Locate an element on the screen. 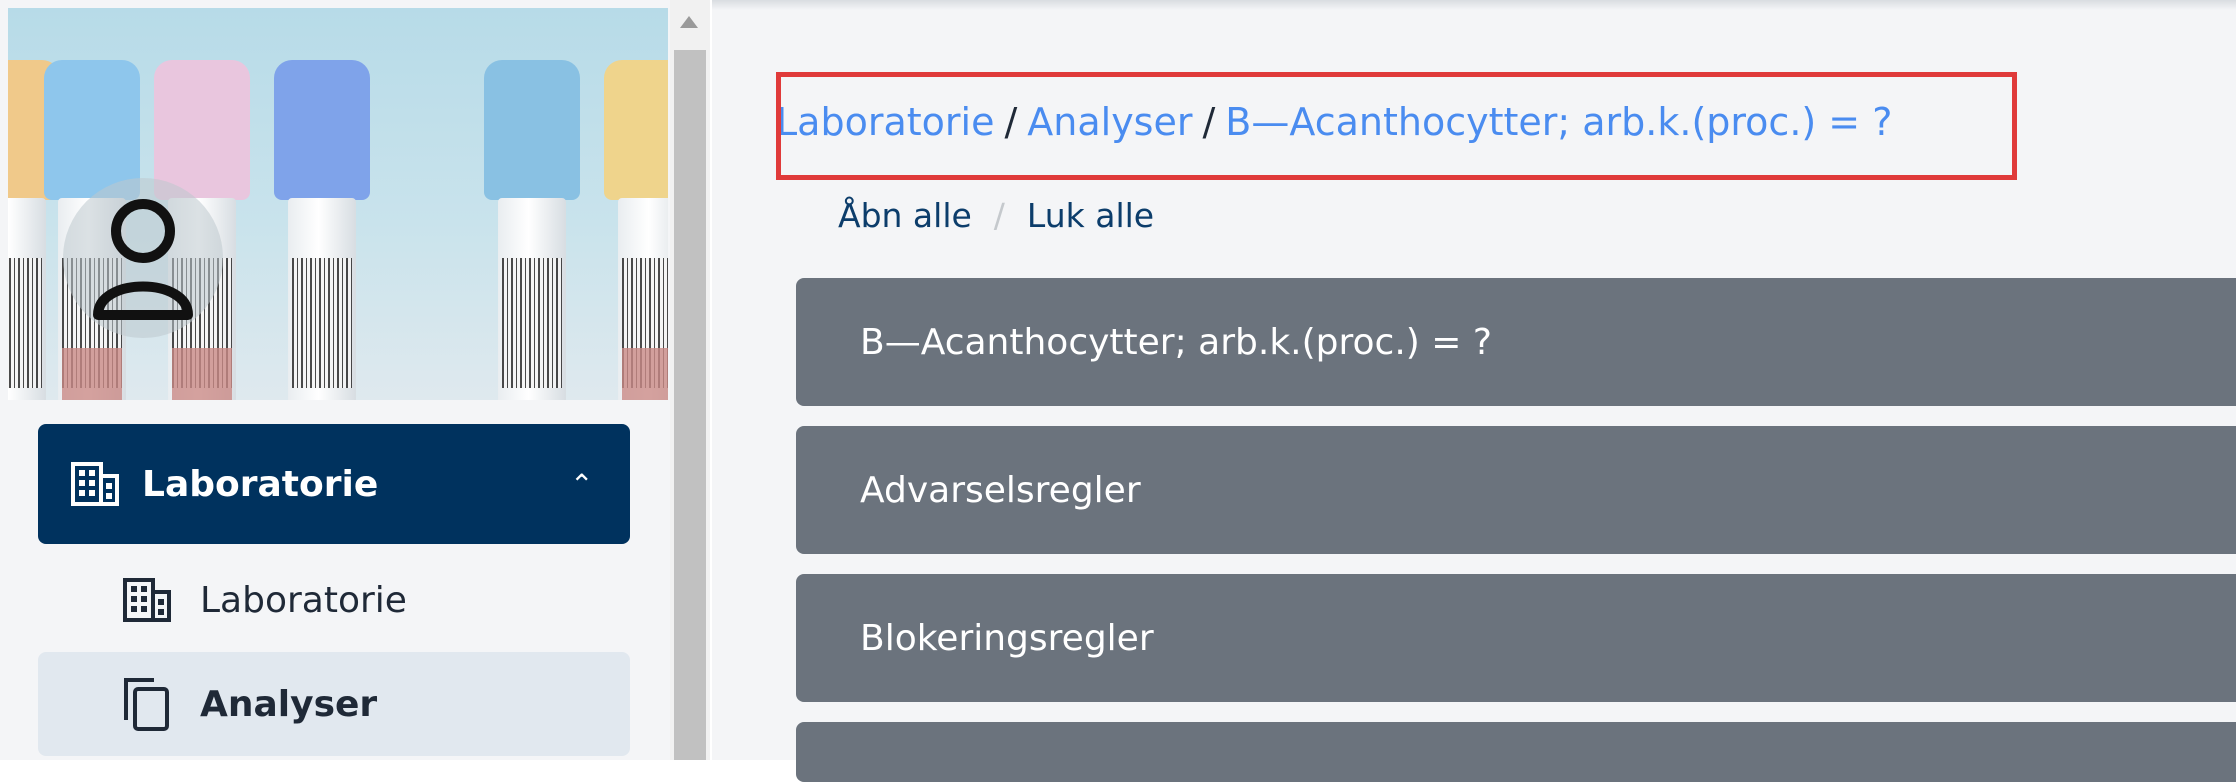 This screenshot has width=2236, height=782. panel-title: B—Acanthocytter; arb.k.(proc.) = ? is located at coordinates (1176, 342).